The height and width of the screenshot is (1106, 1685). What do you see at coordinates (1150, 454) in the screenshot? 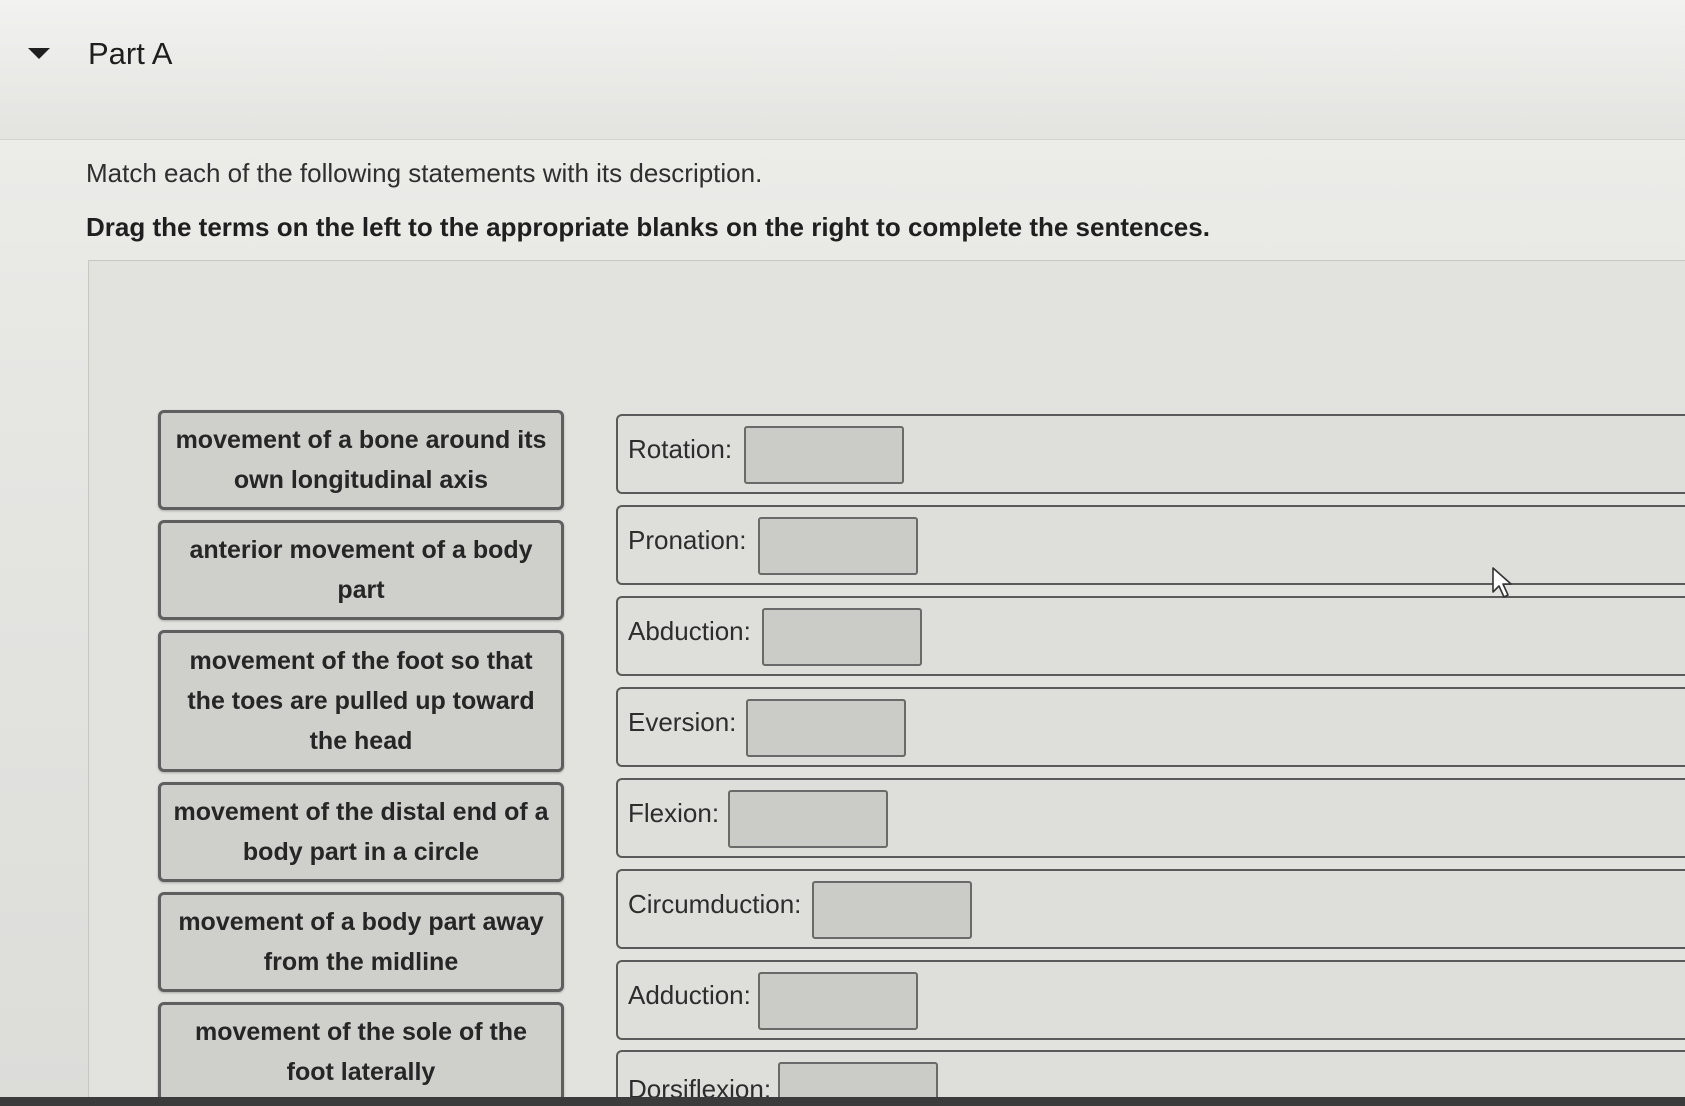
I see `target-row-rotation: Rotation:` at bounding box center [1150, 454].